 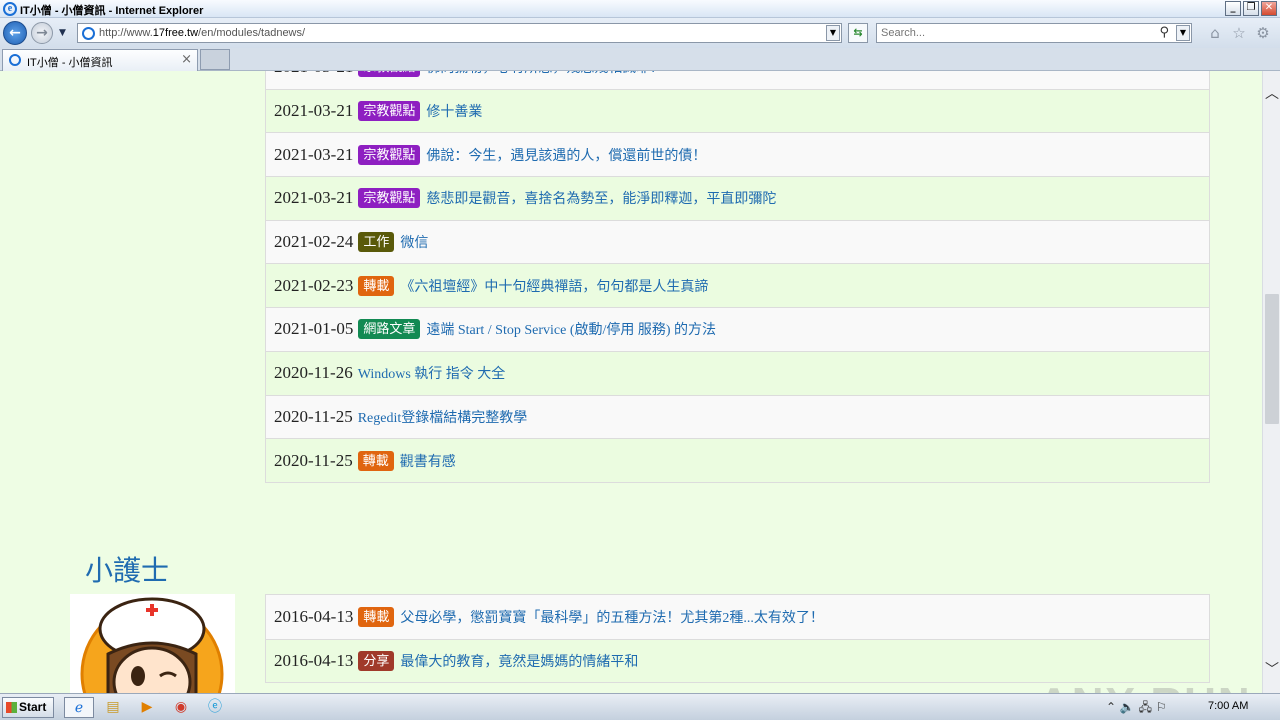 I want to click on address-url: http://www.17free.tw/en/modules/tadnews/, so click(x=202, y=33).